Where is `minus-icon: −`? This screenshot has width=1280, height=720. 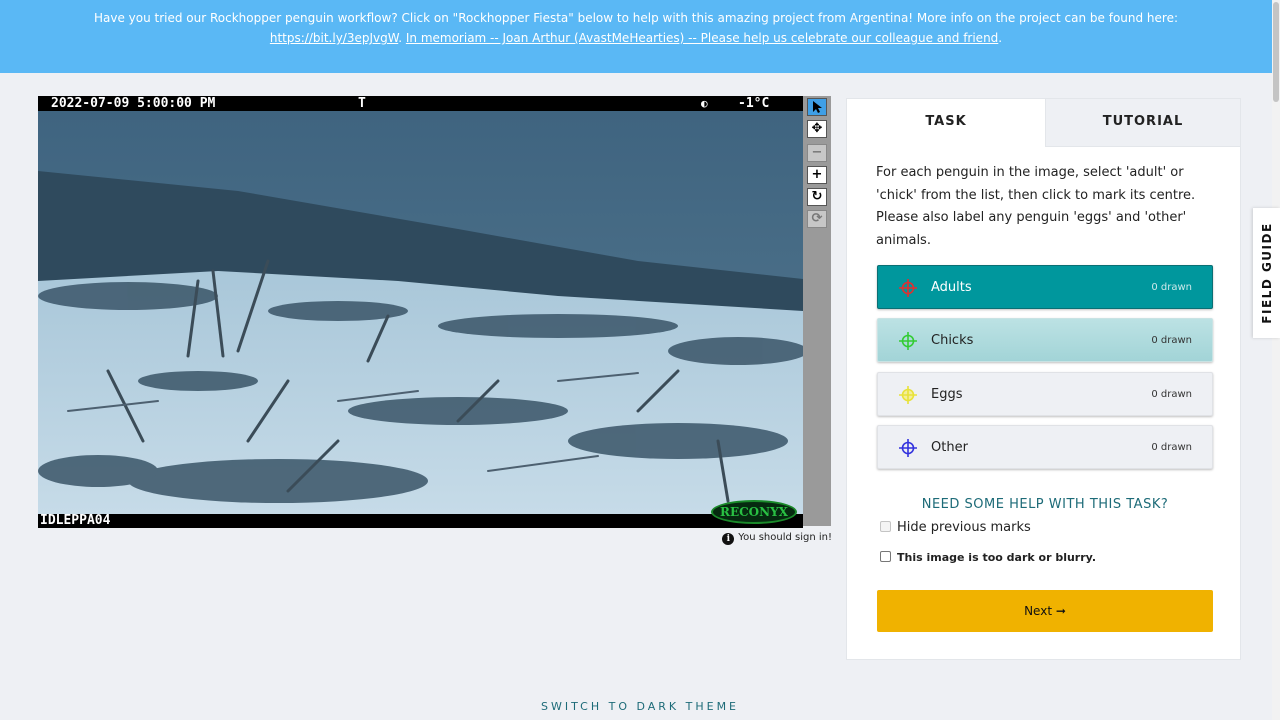
minus-icon: − is located at coordinates (817, 152).